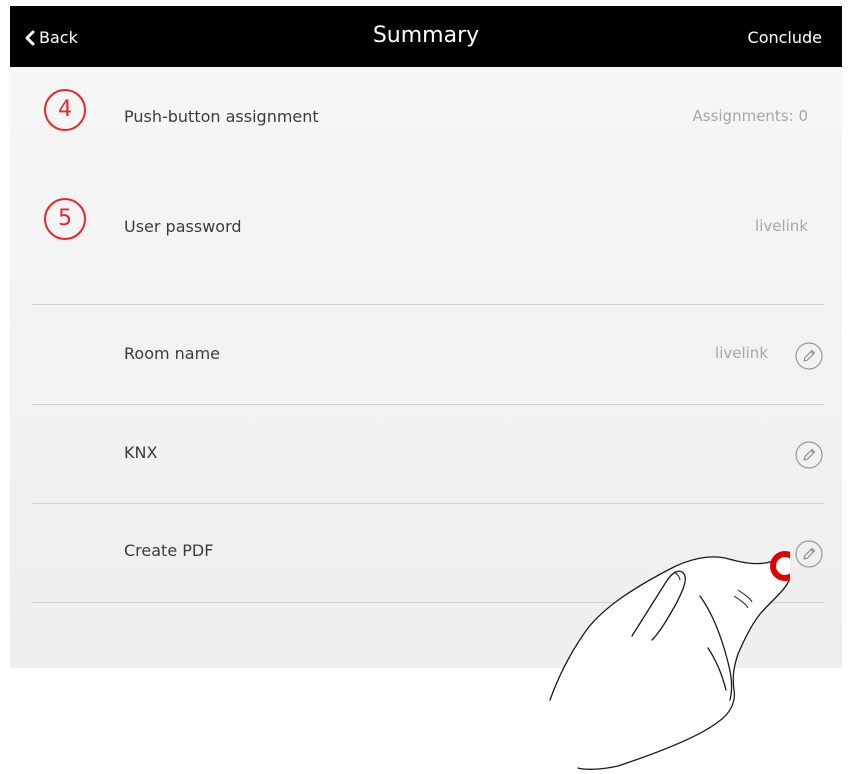  Describe the element at coordinates (741, 353) in the screenshot. I see `room-name-value: livelink` at that location.